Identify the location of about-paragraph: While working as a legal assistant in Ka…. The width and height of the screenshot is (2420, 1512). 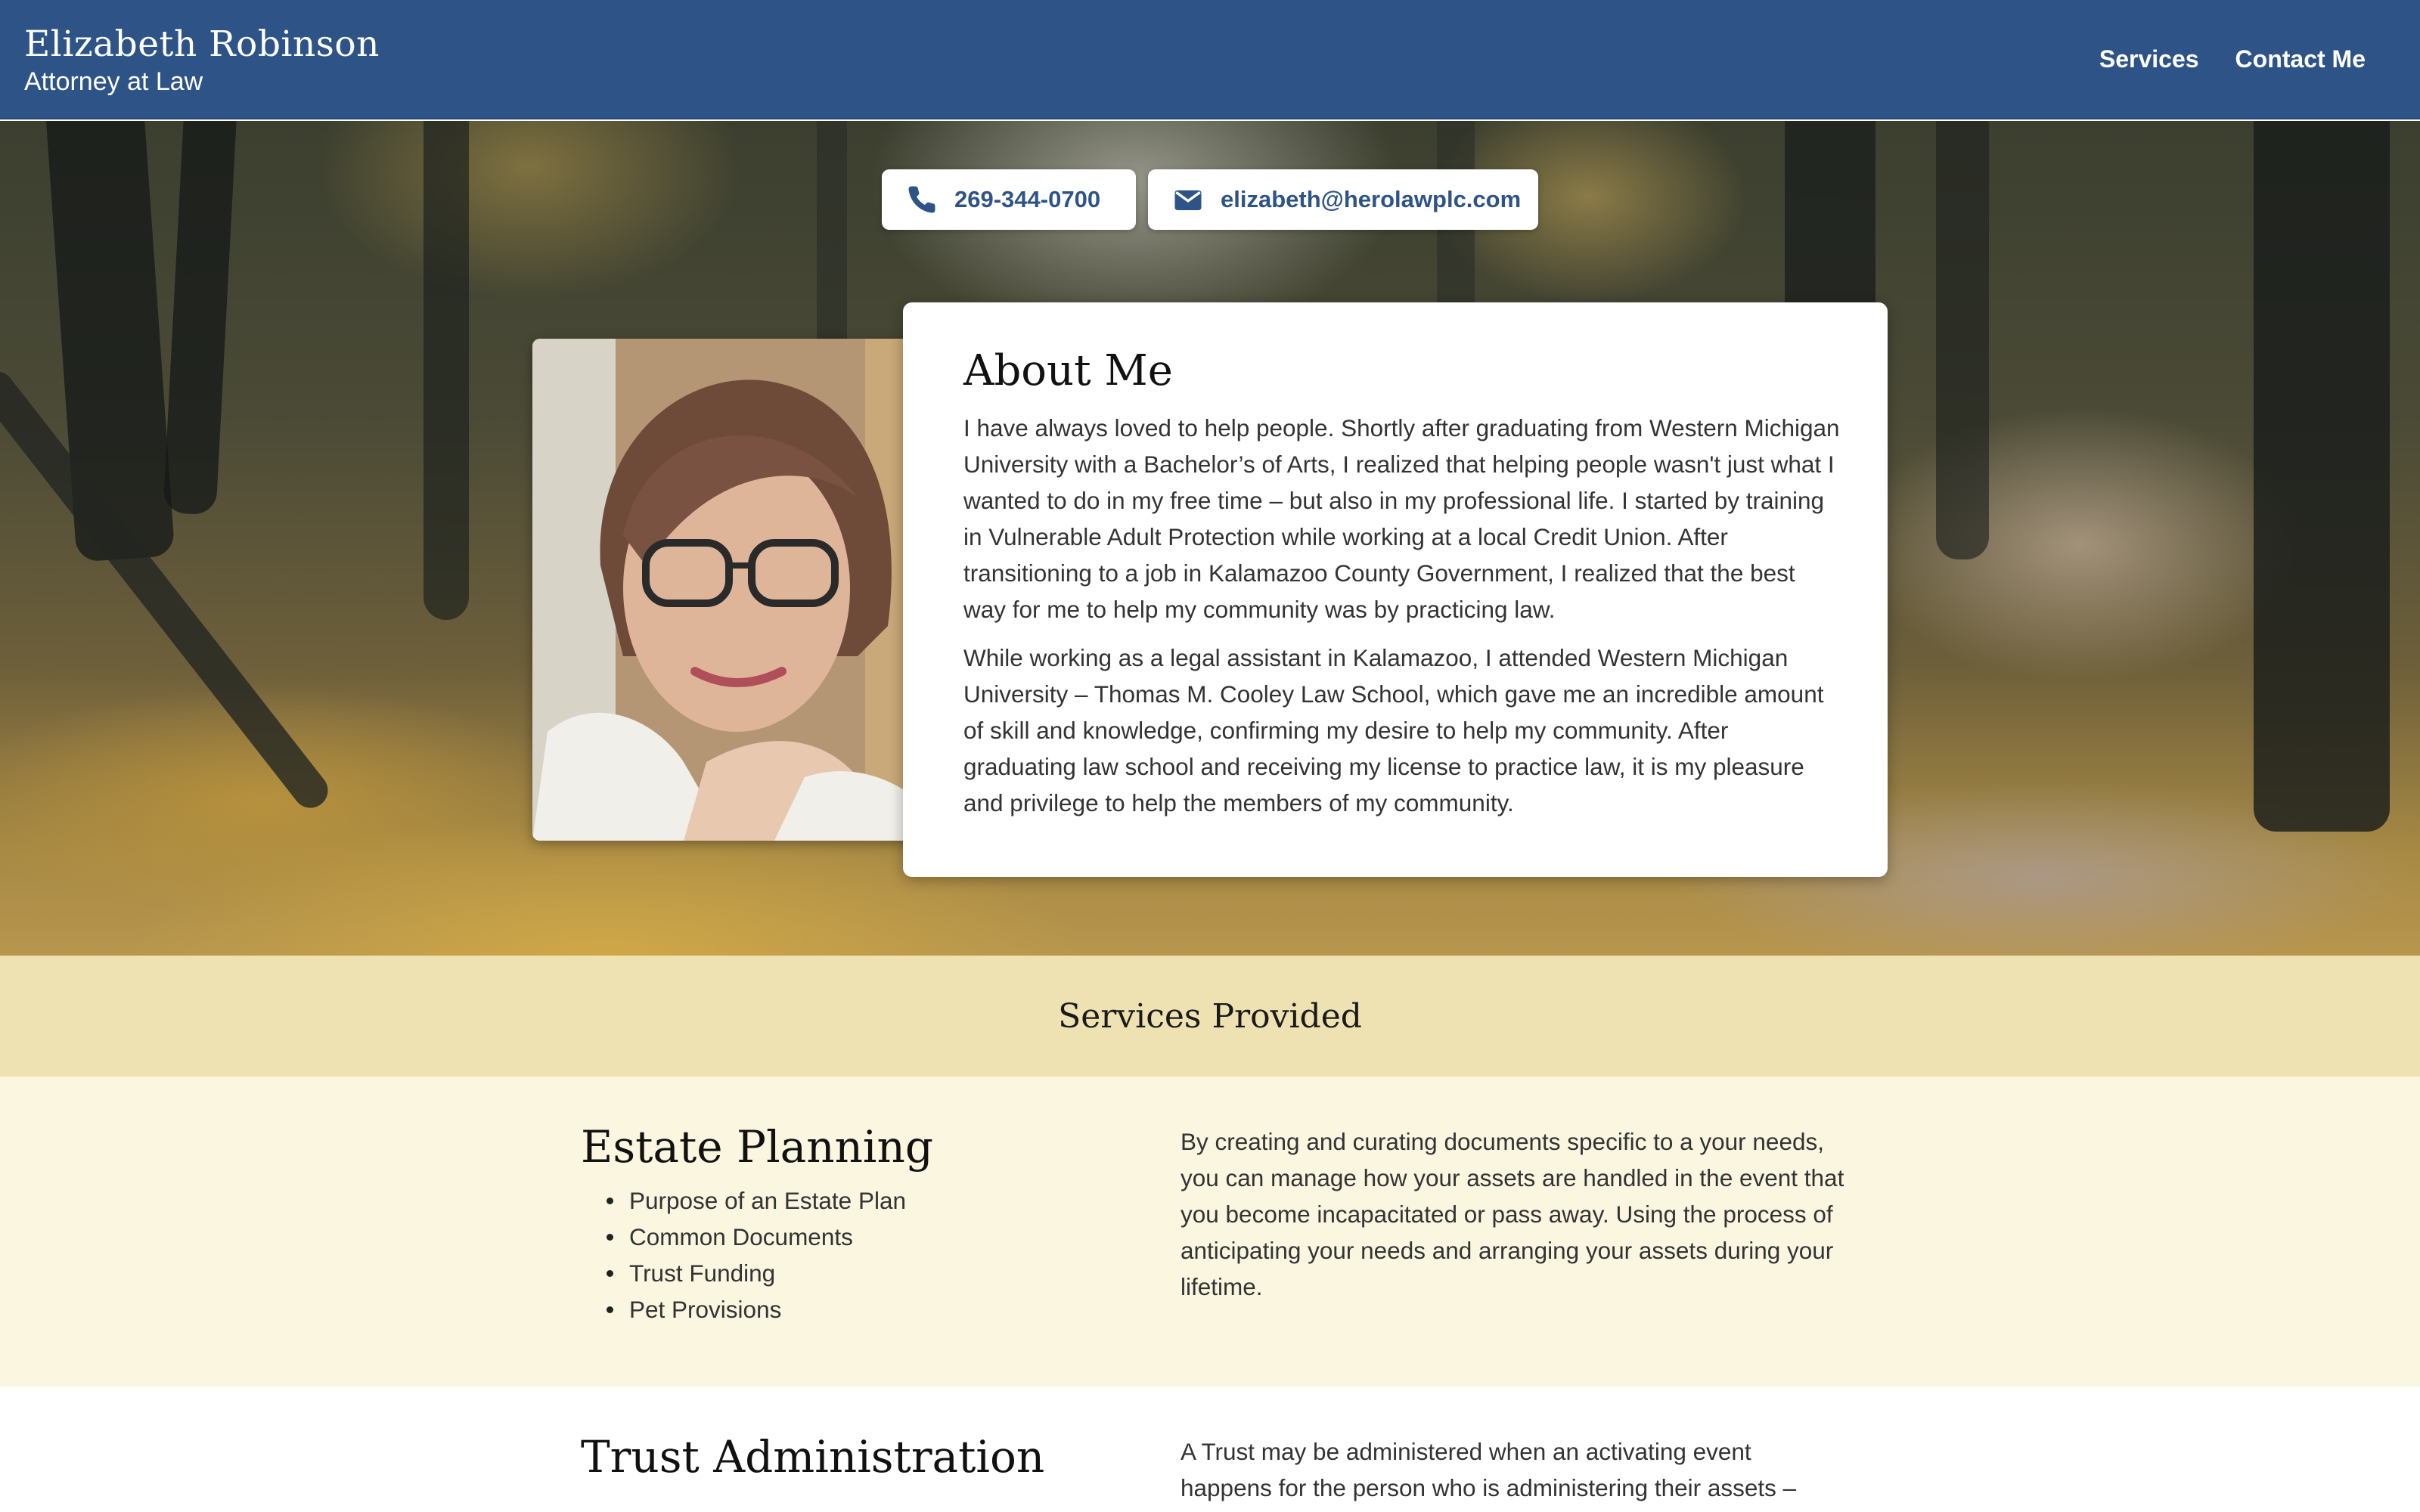
(1393, 730).